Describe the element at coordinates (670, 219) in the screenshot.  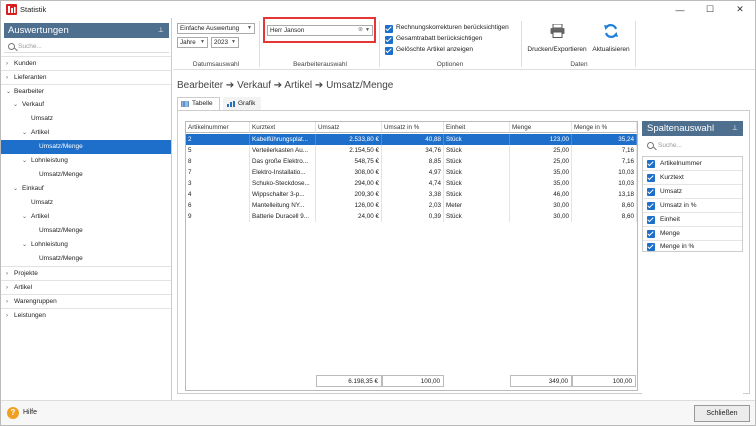
I see `column-option-label: Einheit` at that location.